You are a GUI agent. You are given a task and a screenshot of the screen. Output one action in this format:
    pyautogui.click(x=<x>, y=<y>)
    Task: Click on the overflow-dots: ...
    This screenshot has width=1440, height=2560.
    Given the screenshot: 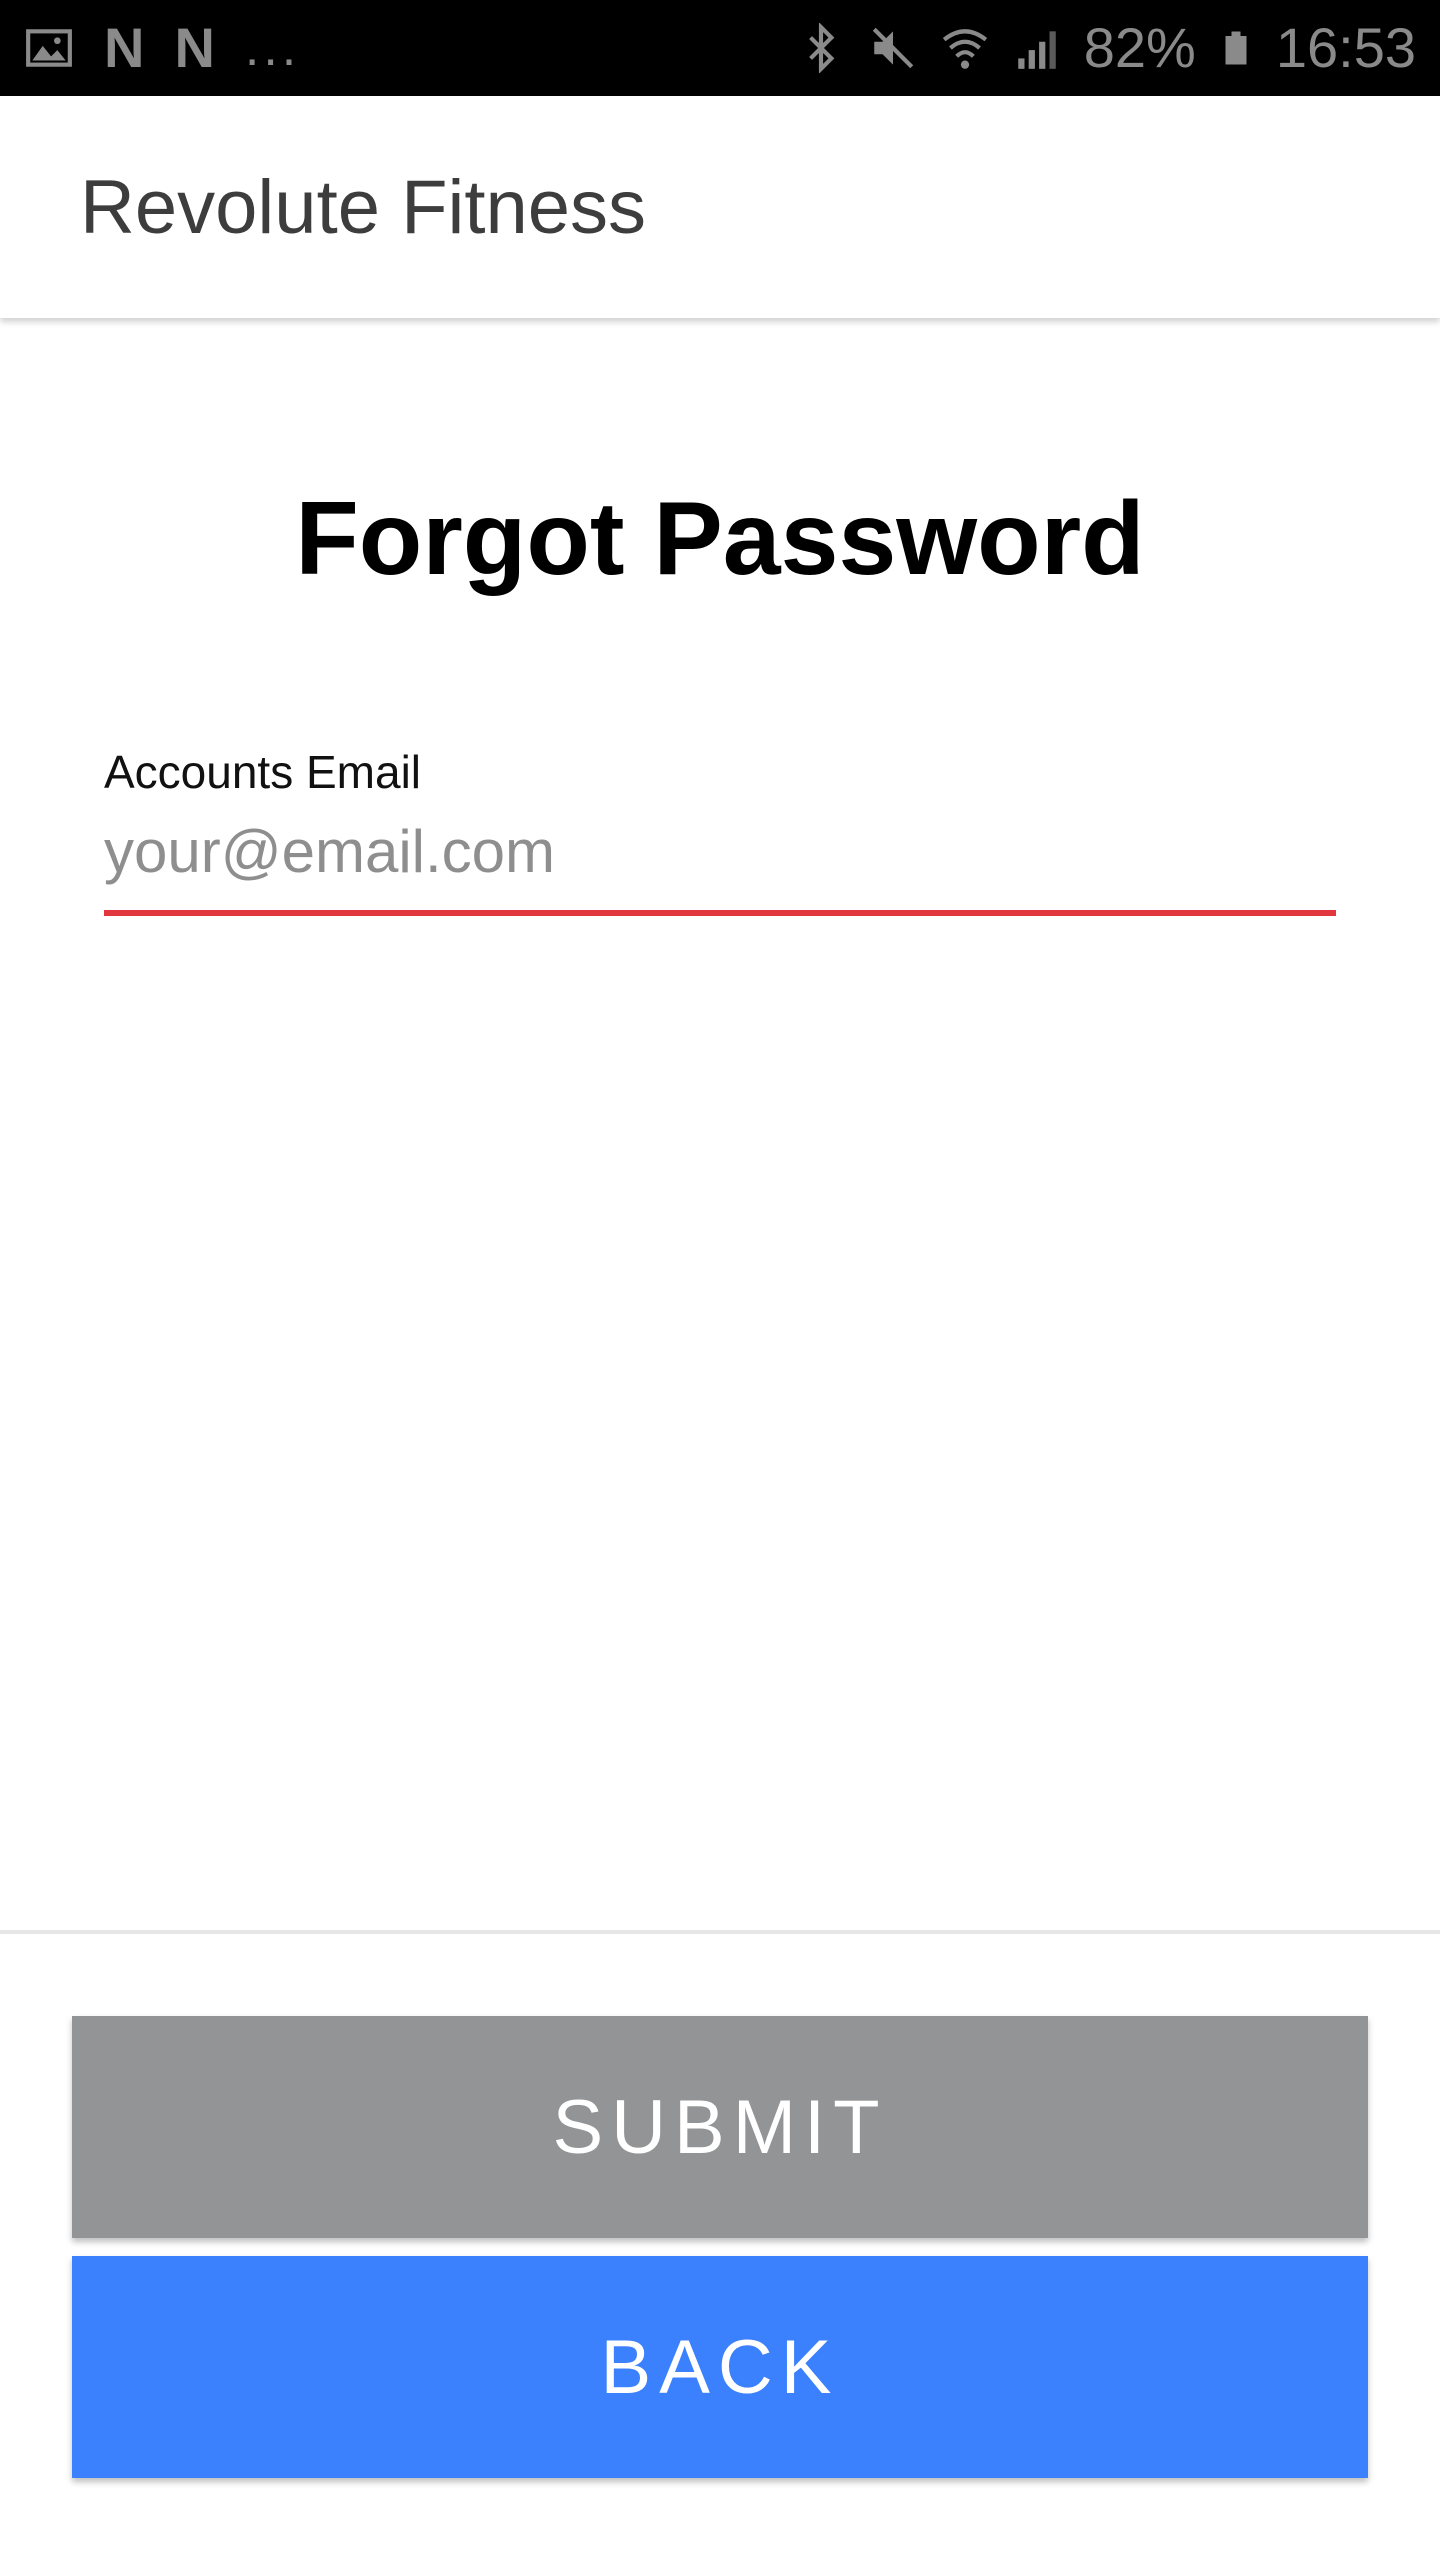 What is the action you would take?
    pyautogui.click(x=272, y=48)
    